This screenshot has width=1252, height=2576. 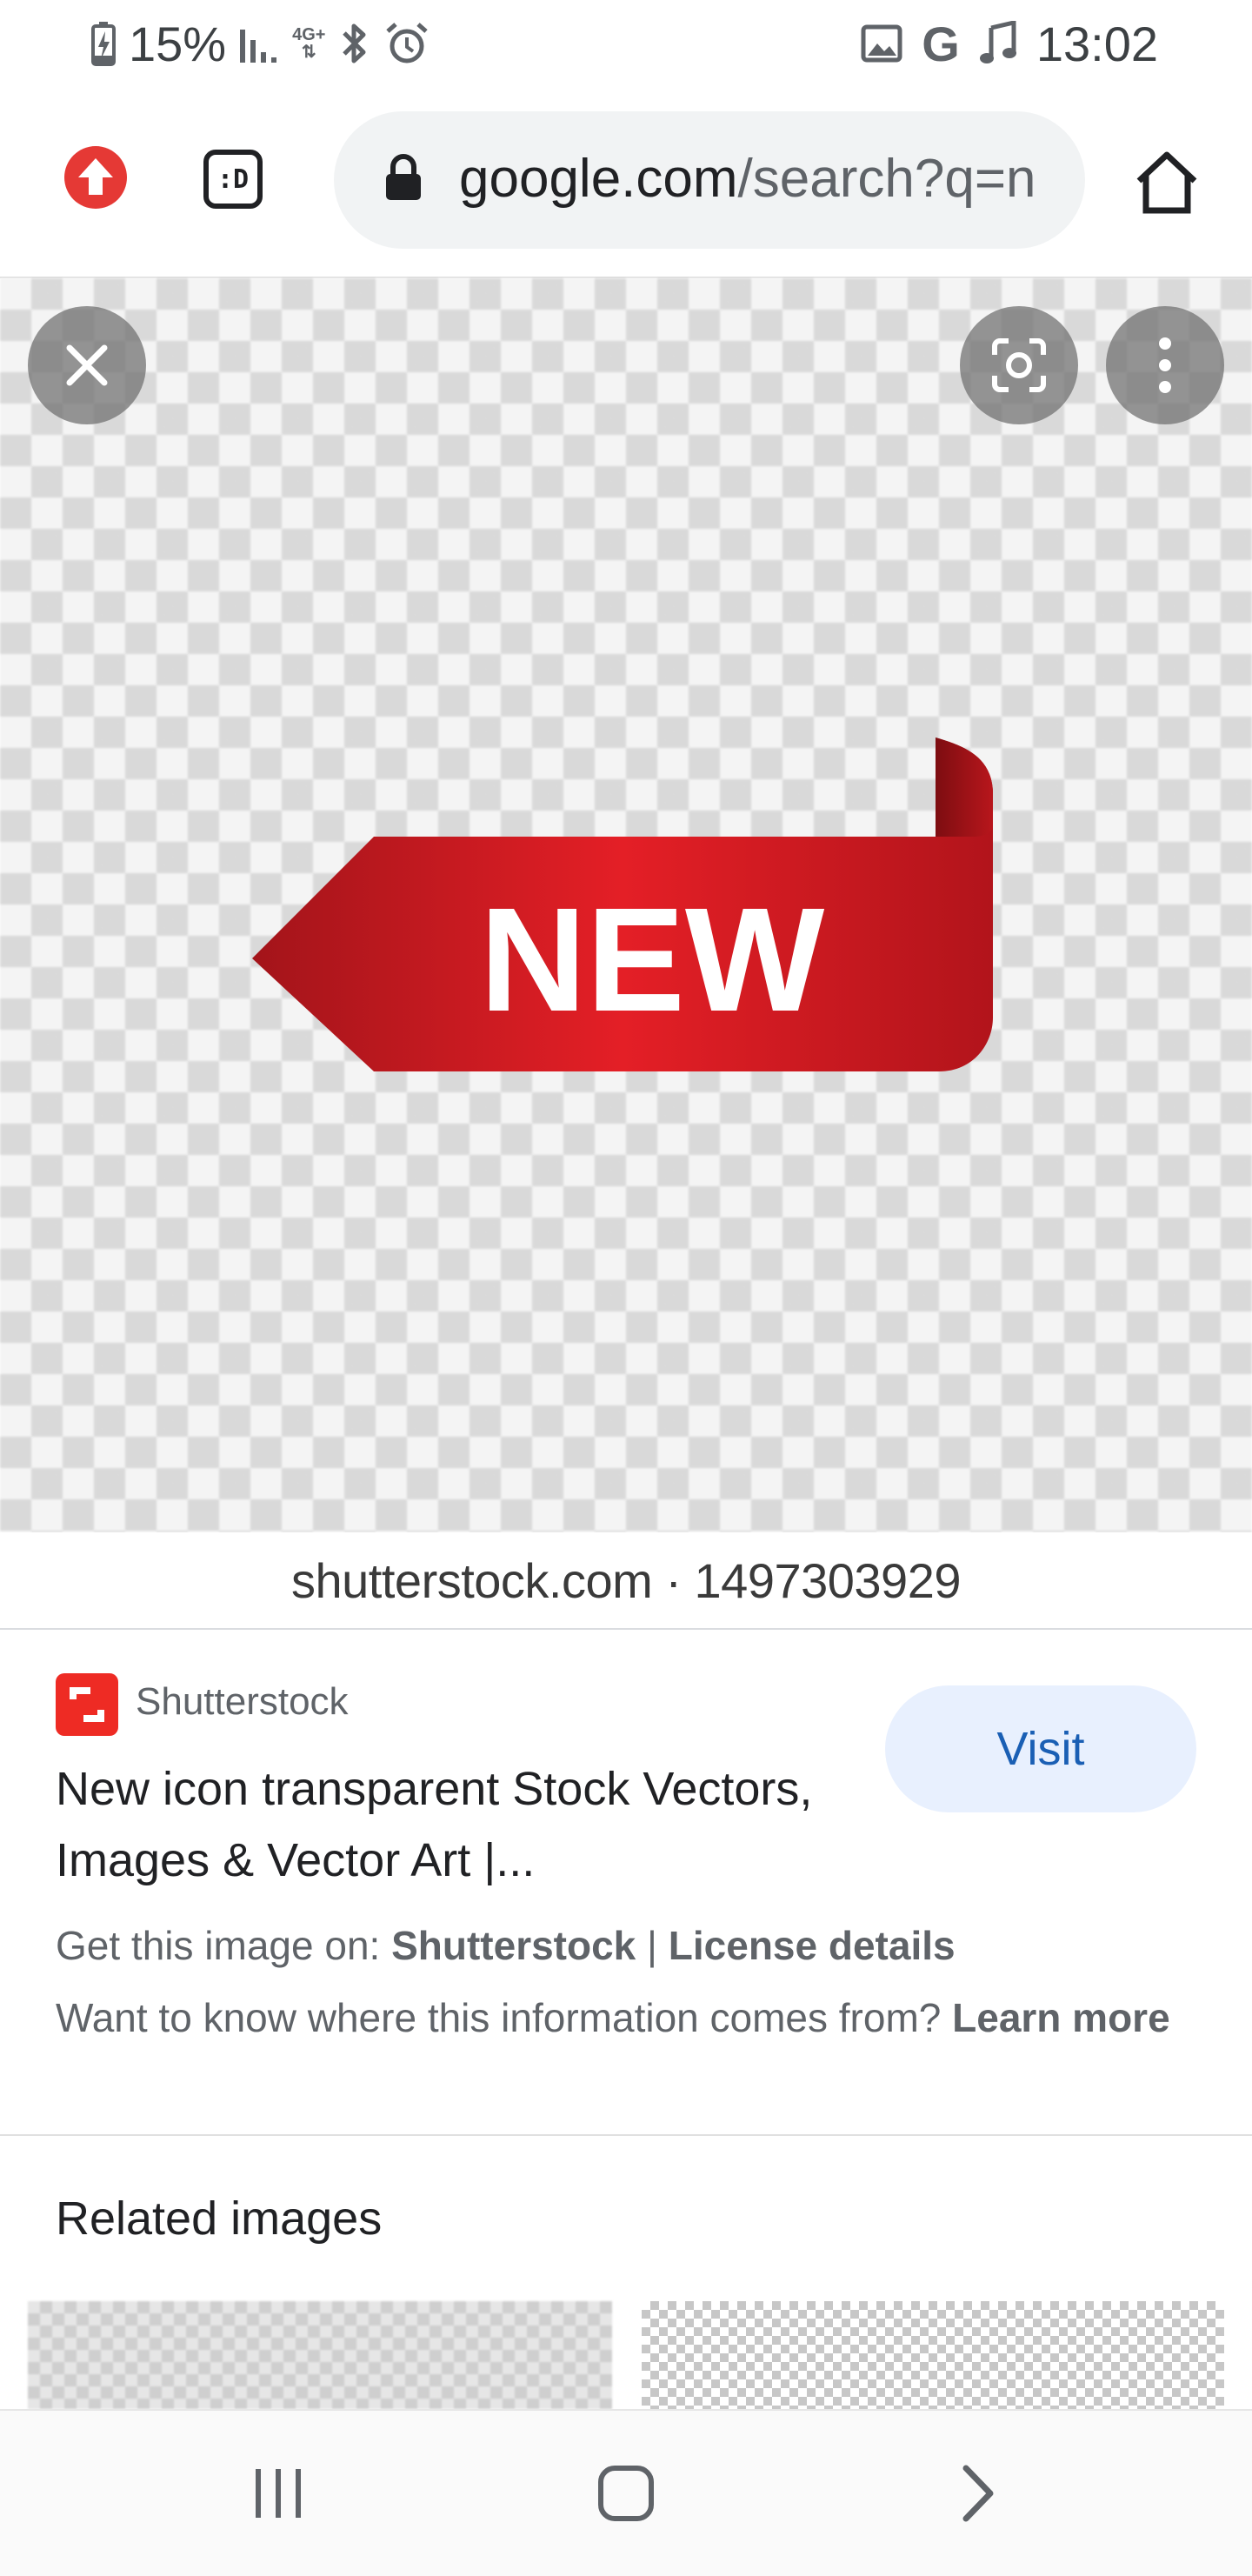 I want to click on battery-charging-icon, so click(x=103, y=43).